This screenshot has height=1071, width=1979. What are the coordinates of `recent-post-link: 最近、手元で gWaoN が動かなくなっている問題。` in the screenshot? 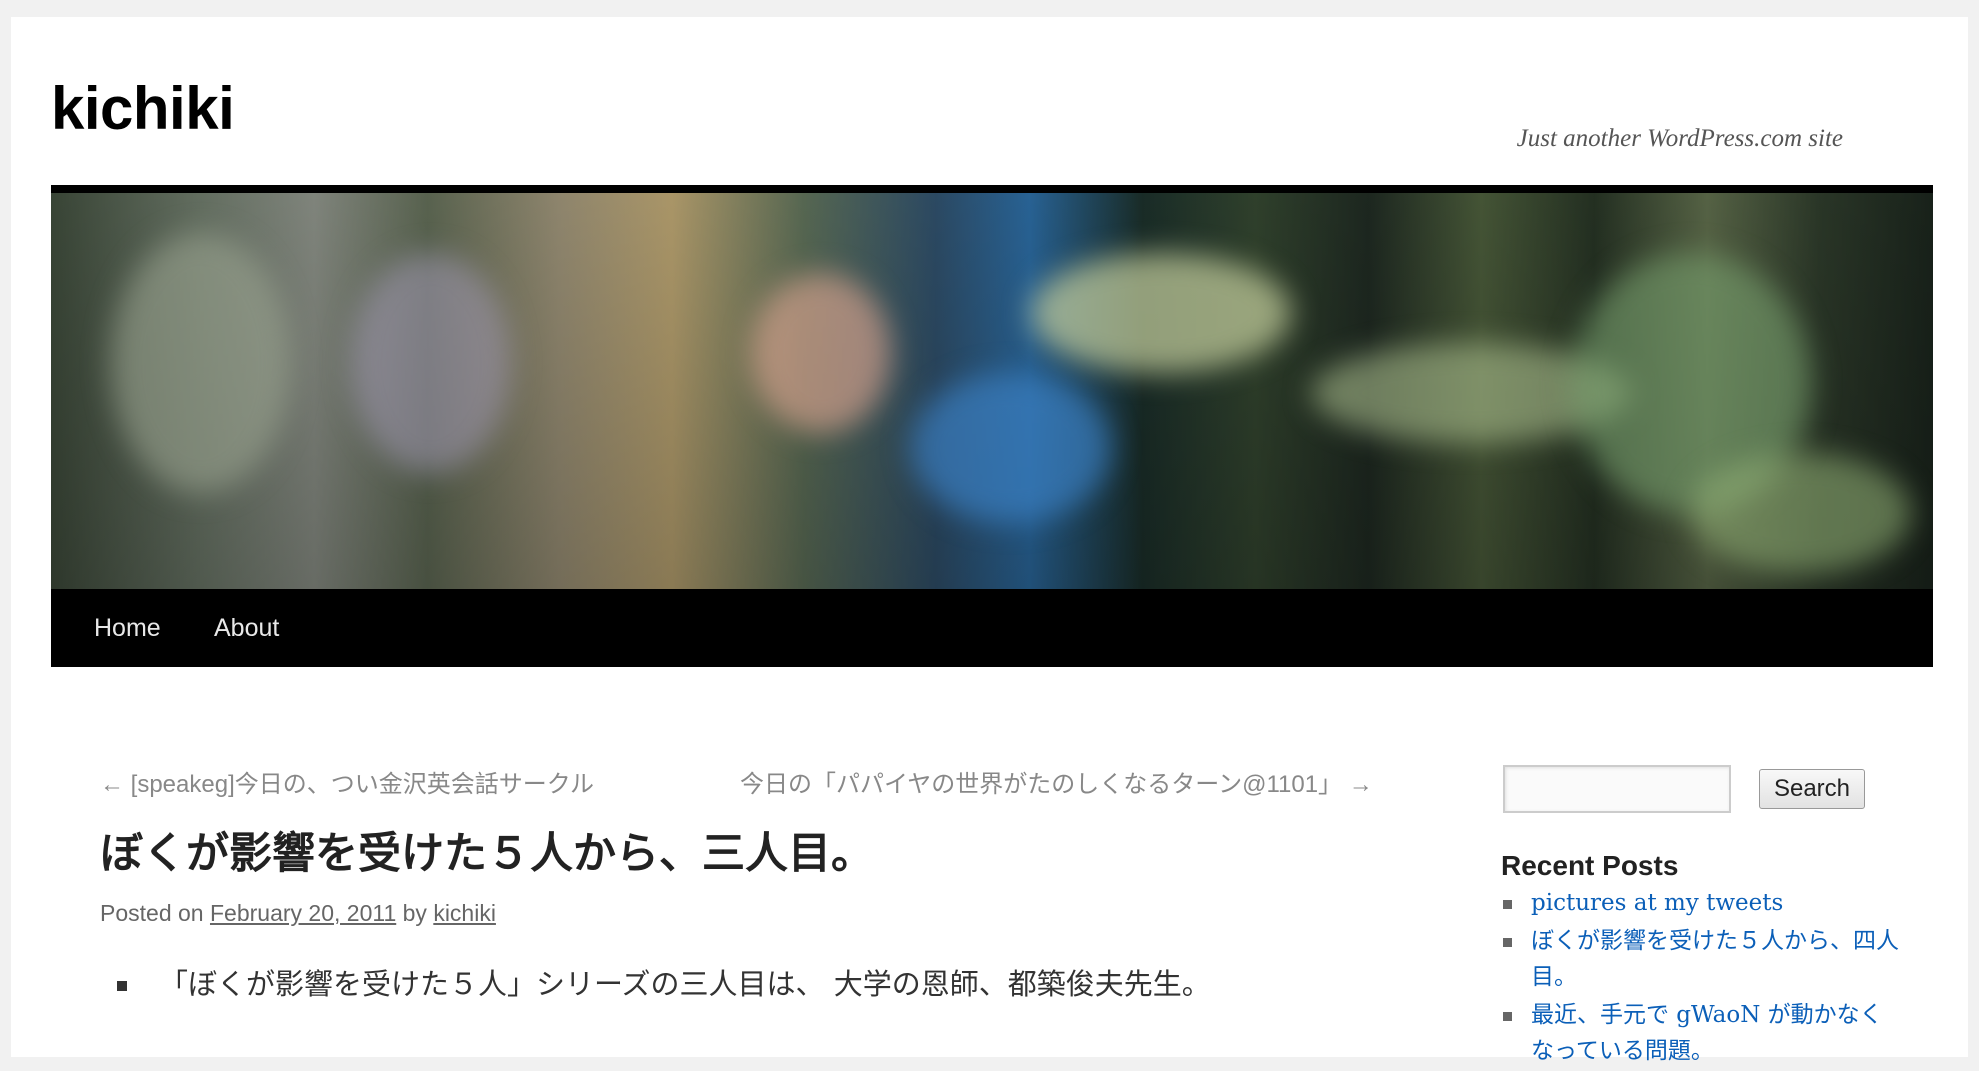 It's located at (1707, 1033).